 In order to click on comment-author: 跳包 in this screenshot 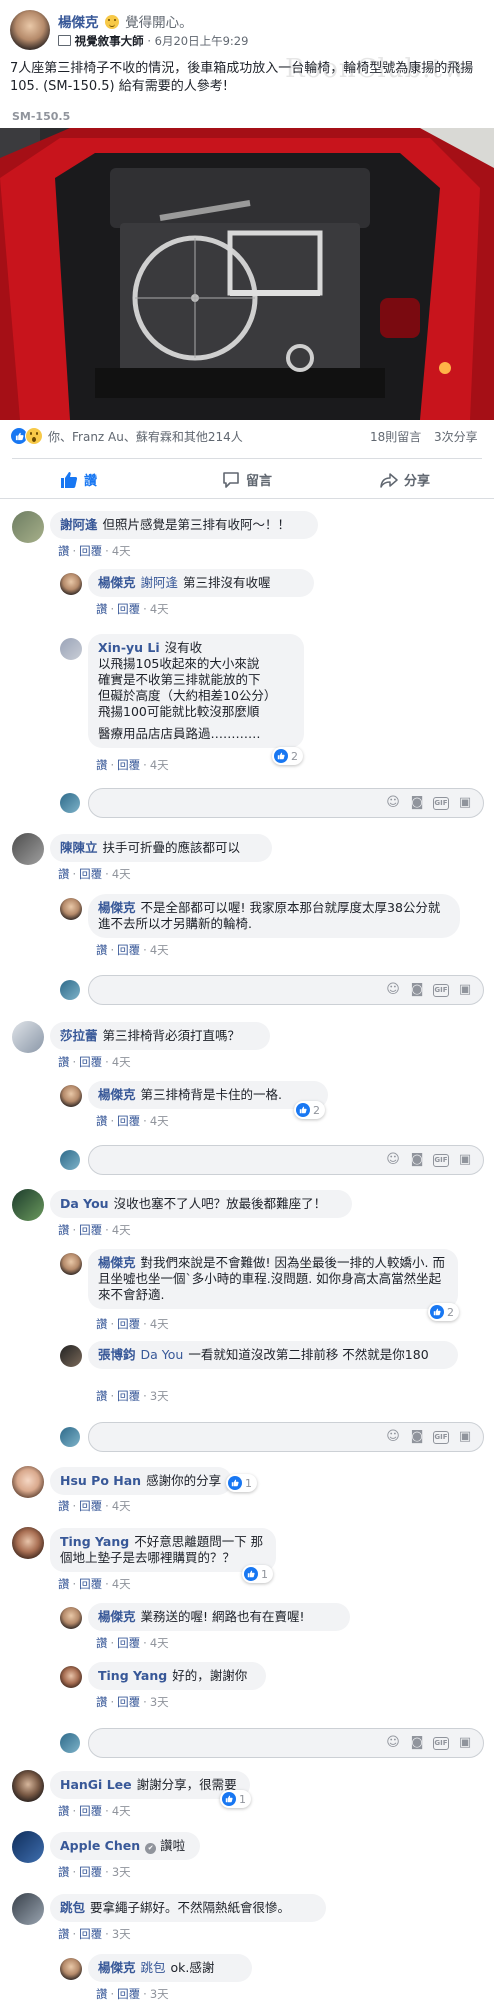, I will do `click(72, 1907)`.